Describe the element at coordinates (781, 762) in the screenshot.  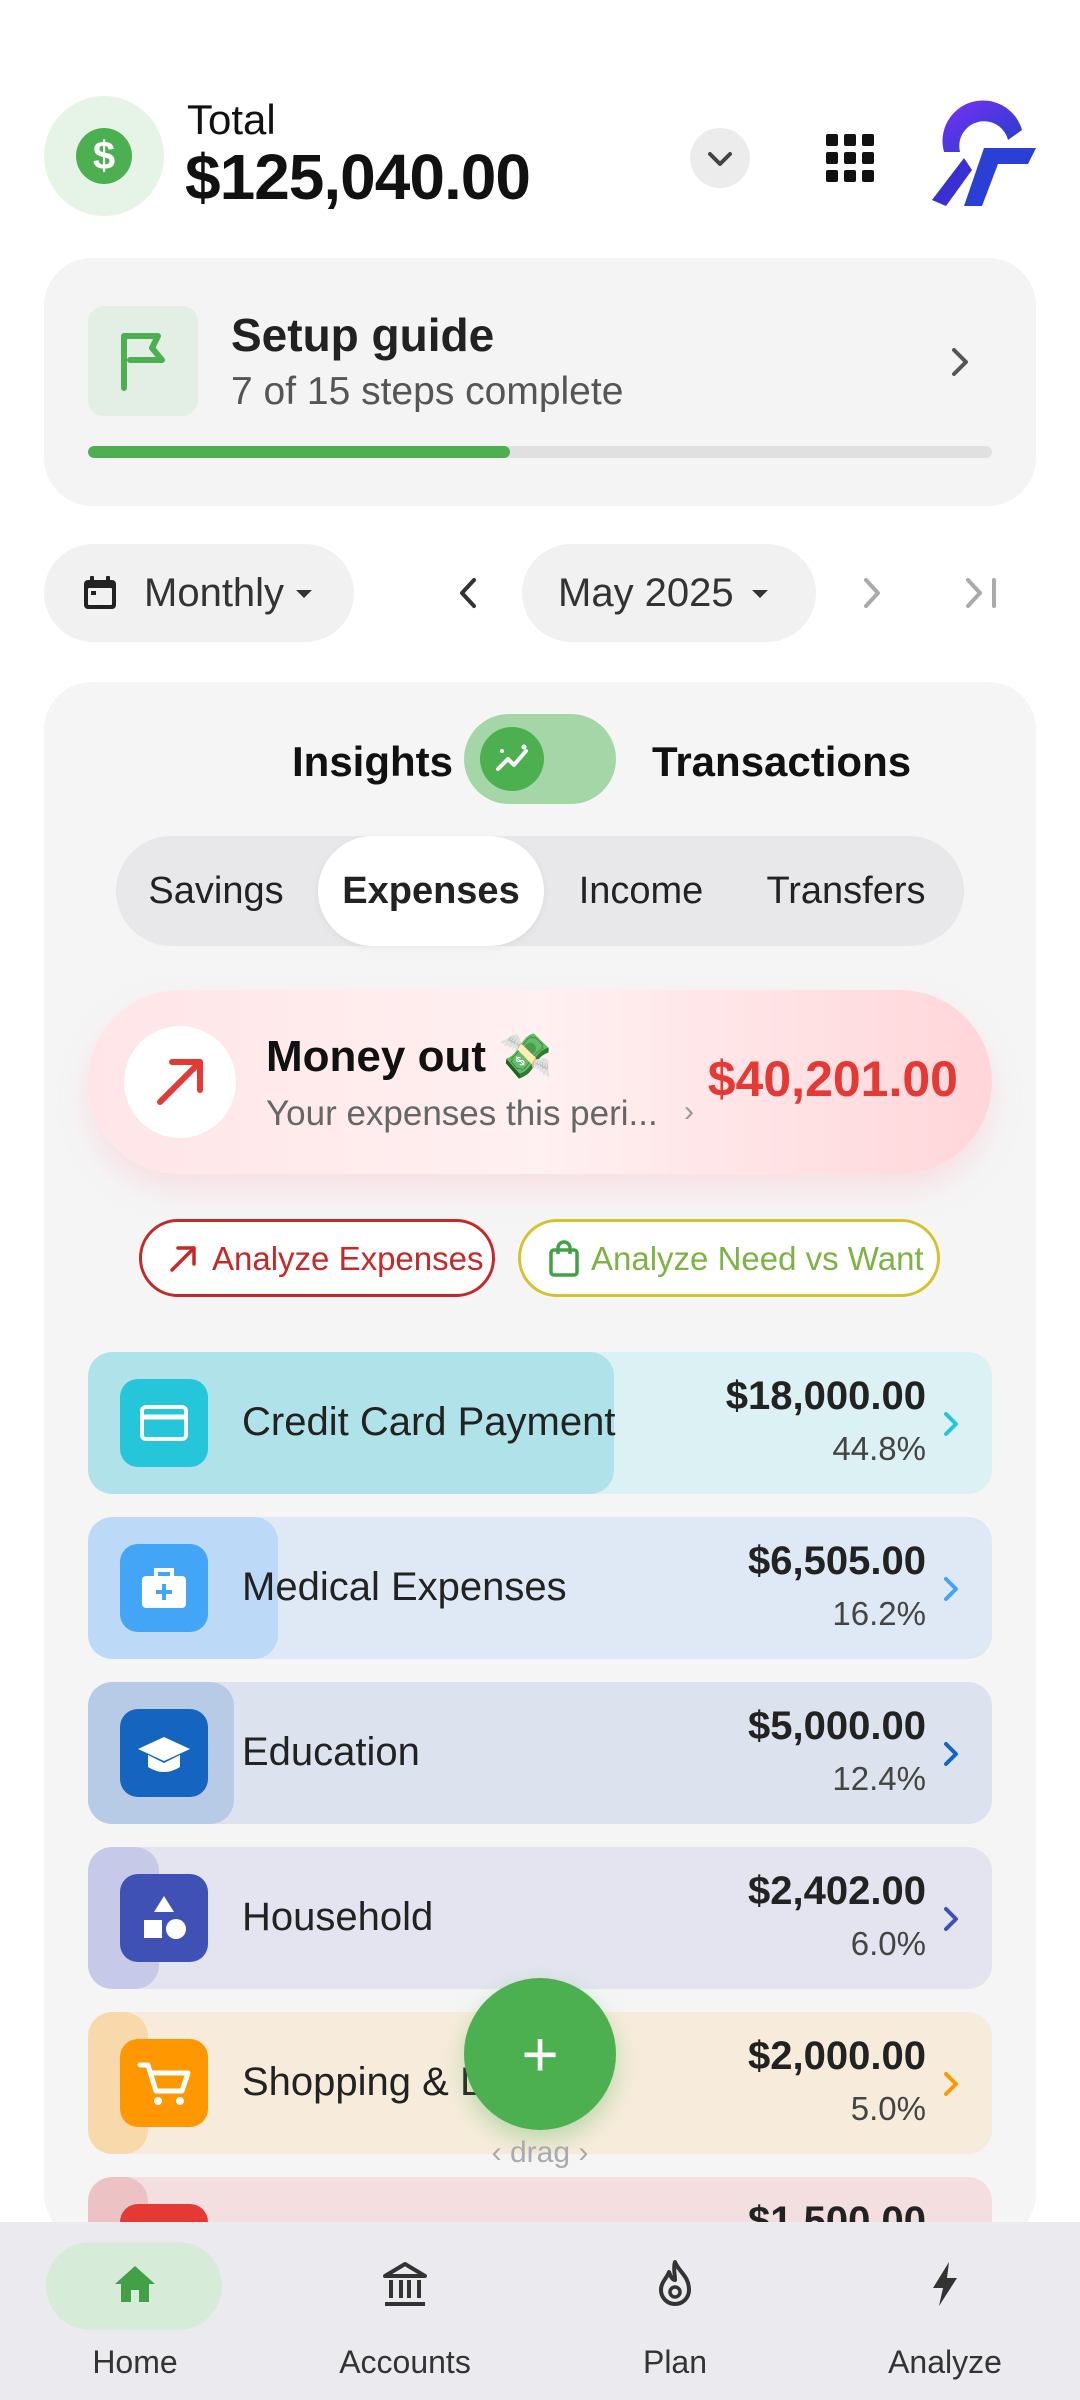
I see `transactions-label: Transactions` at that location.